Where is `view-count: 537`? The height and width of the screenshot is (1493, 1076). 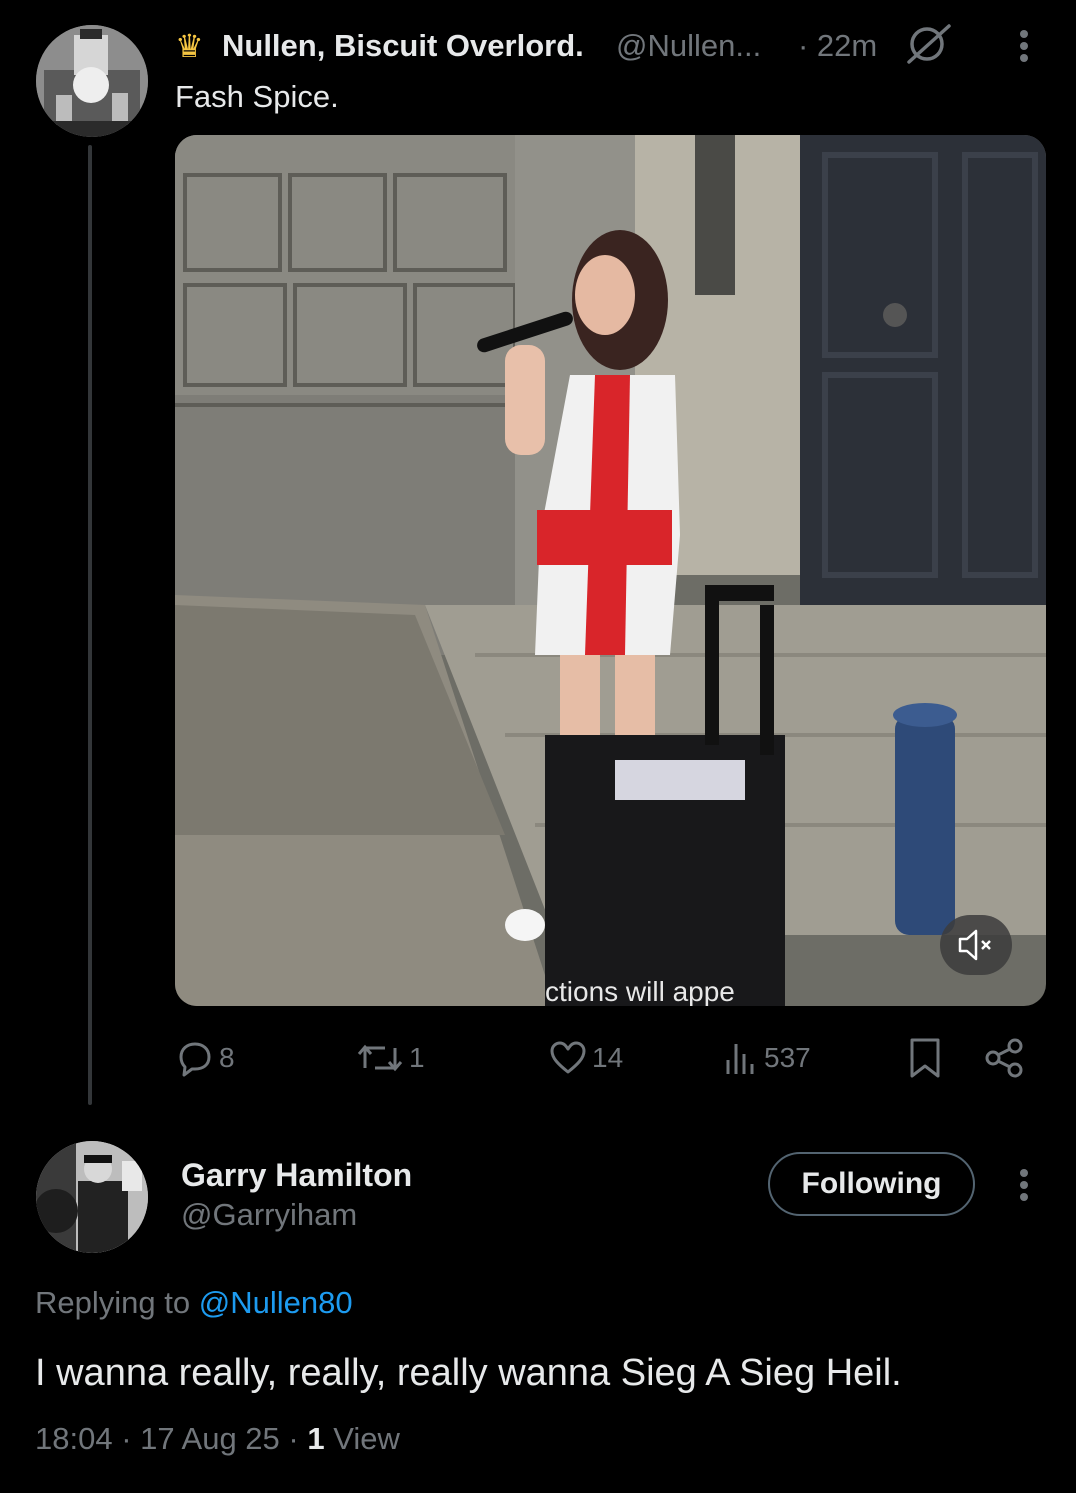 view-count: 537 is located at coordinates (787, 1057).